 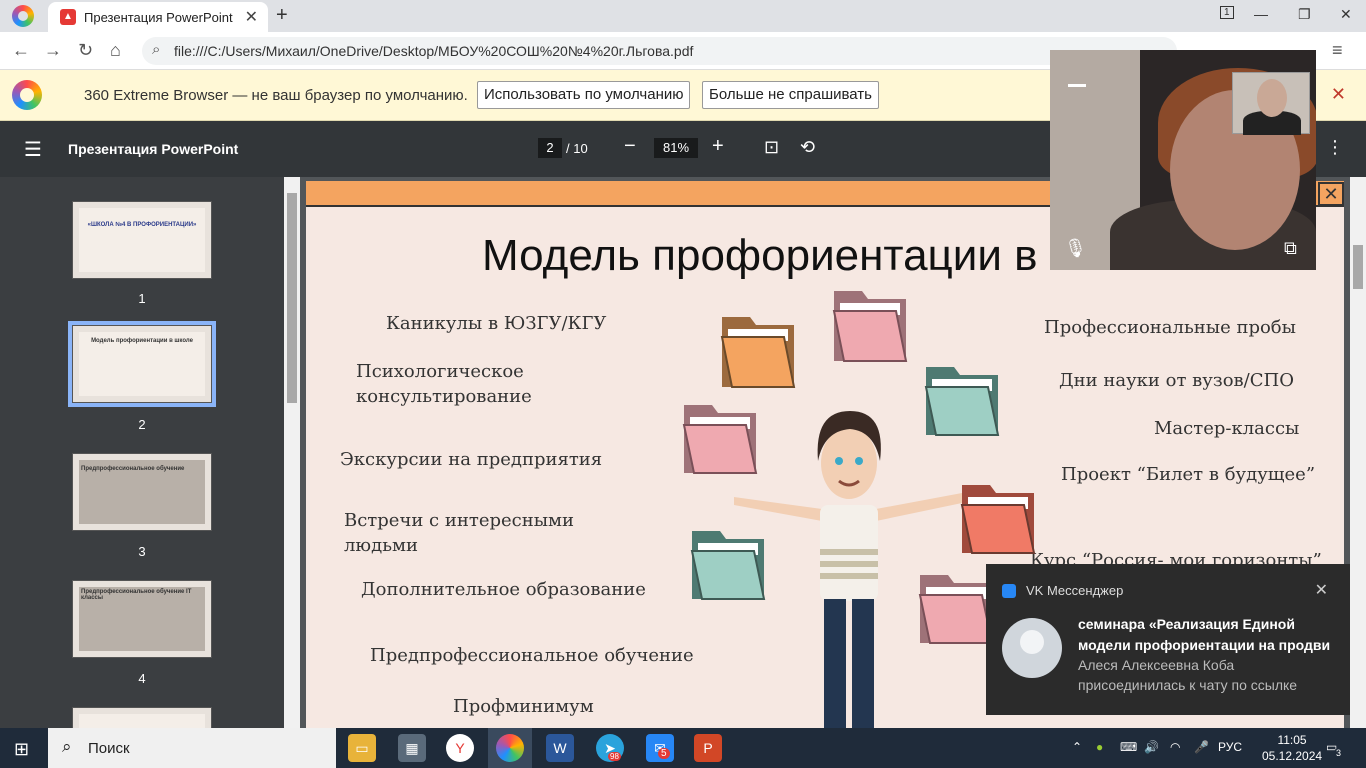 What do you see at coordinates (142, 225) in the screenshot?
I see `thumbnail-title: «ШКОЛА №4 В ПРОФОРИЕНТАЦИИ»` at bounding box center [142, 225].